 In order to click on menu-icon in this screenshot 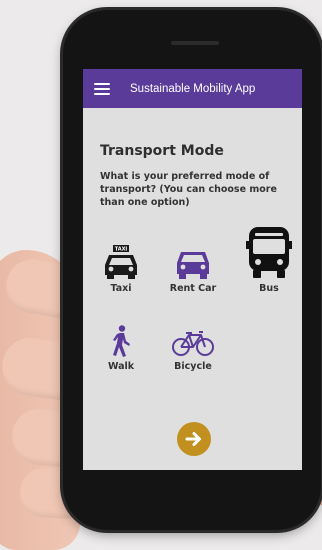, I will do `click(102, 88)`.